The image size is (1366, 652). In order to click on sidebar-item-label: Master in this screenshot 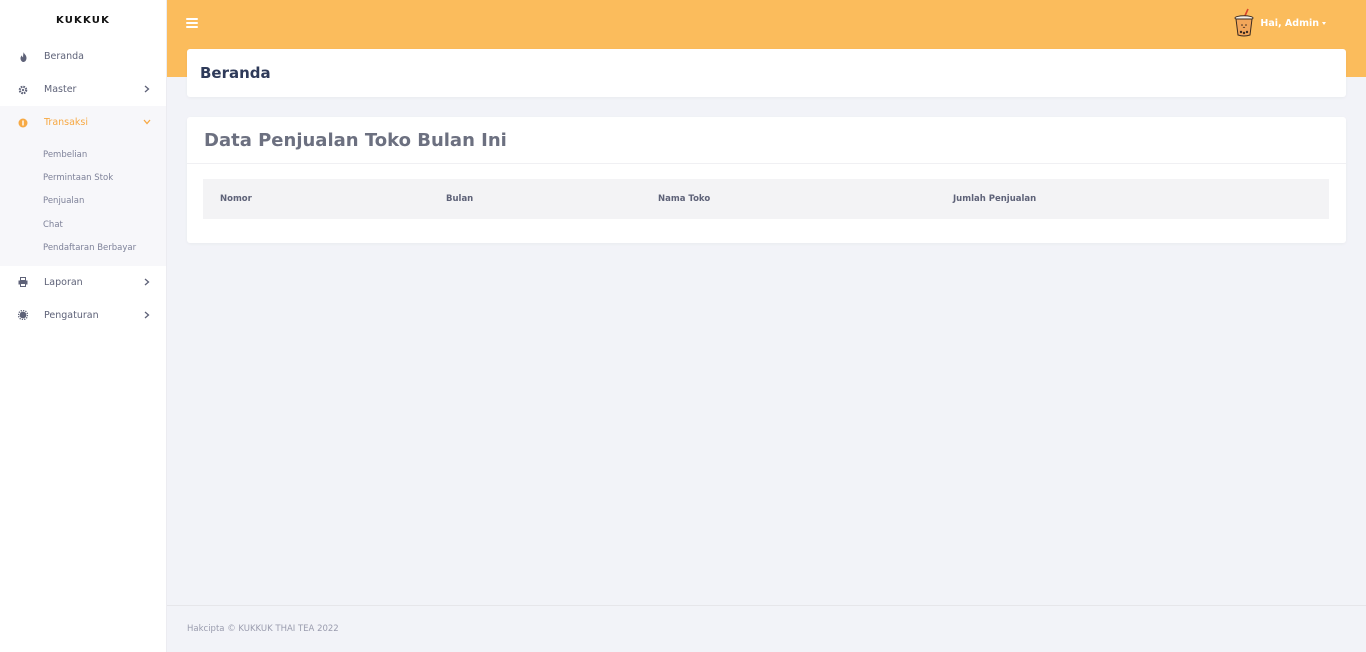, I will do `click(60, 89)`.